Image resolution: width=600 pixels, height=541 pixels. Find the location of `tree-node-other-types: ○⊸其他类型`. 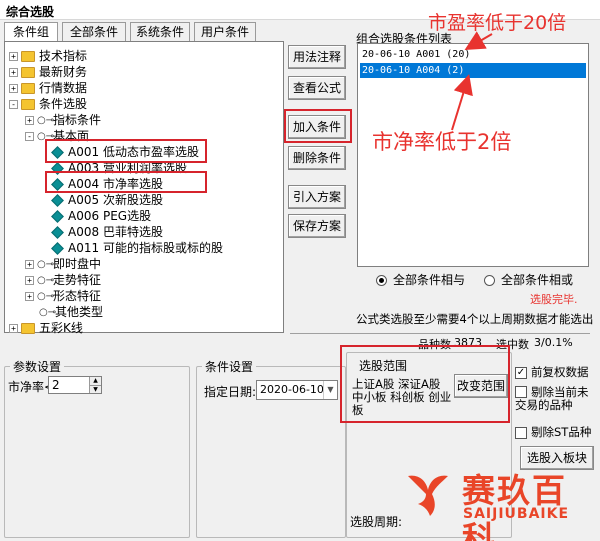

tree-node-other-types: ○⊸其他类型 is located at coordinates (71, 312).